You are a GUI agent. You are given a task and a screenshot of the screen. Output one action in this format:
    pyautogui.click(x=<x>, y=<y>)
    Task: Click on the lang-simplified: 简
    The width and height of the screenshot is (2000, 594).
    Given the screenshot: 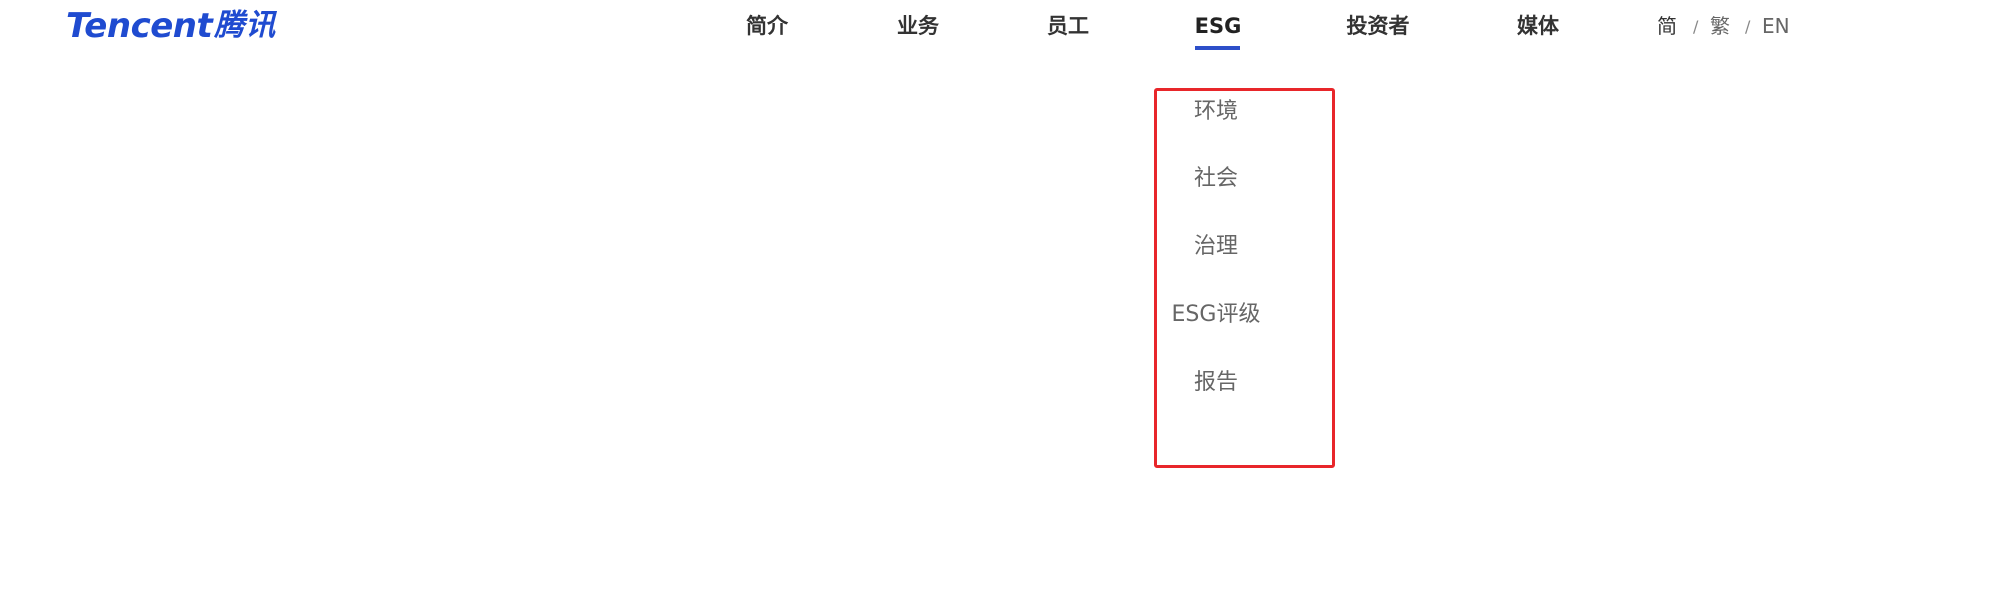 What is the action you would take?
    pyautogui.click(x=1667, y=26)
    